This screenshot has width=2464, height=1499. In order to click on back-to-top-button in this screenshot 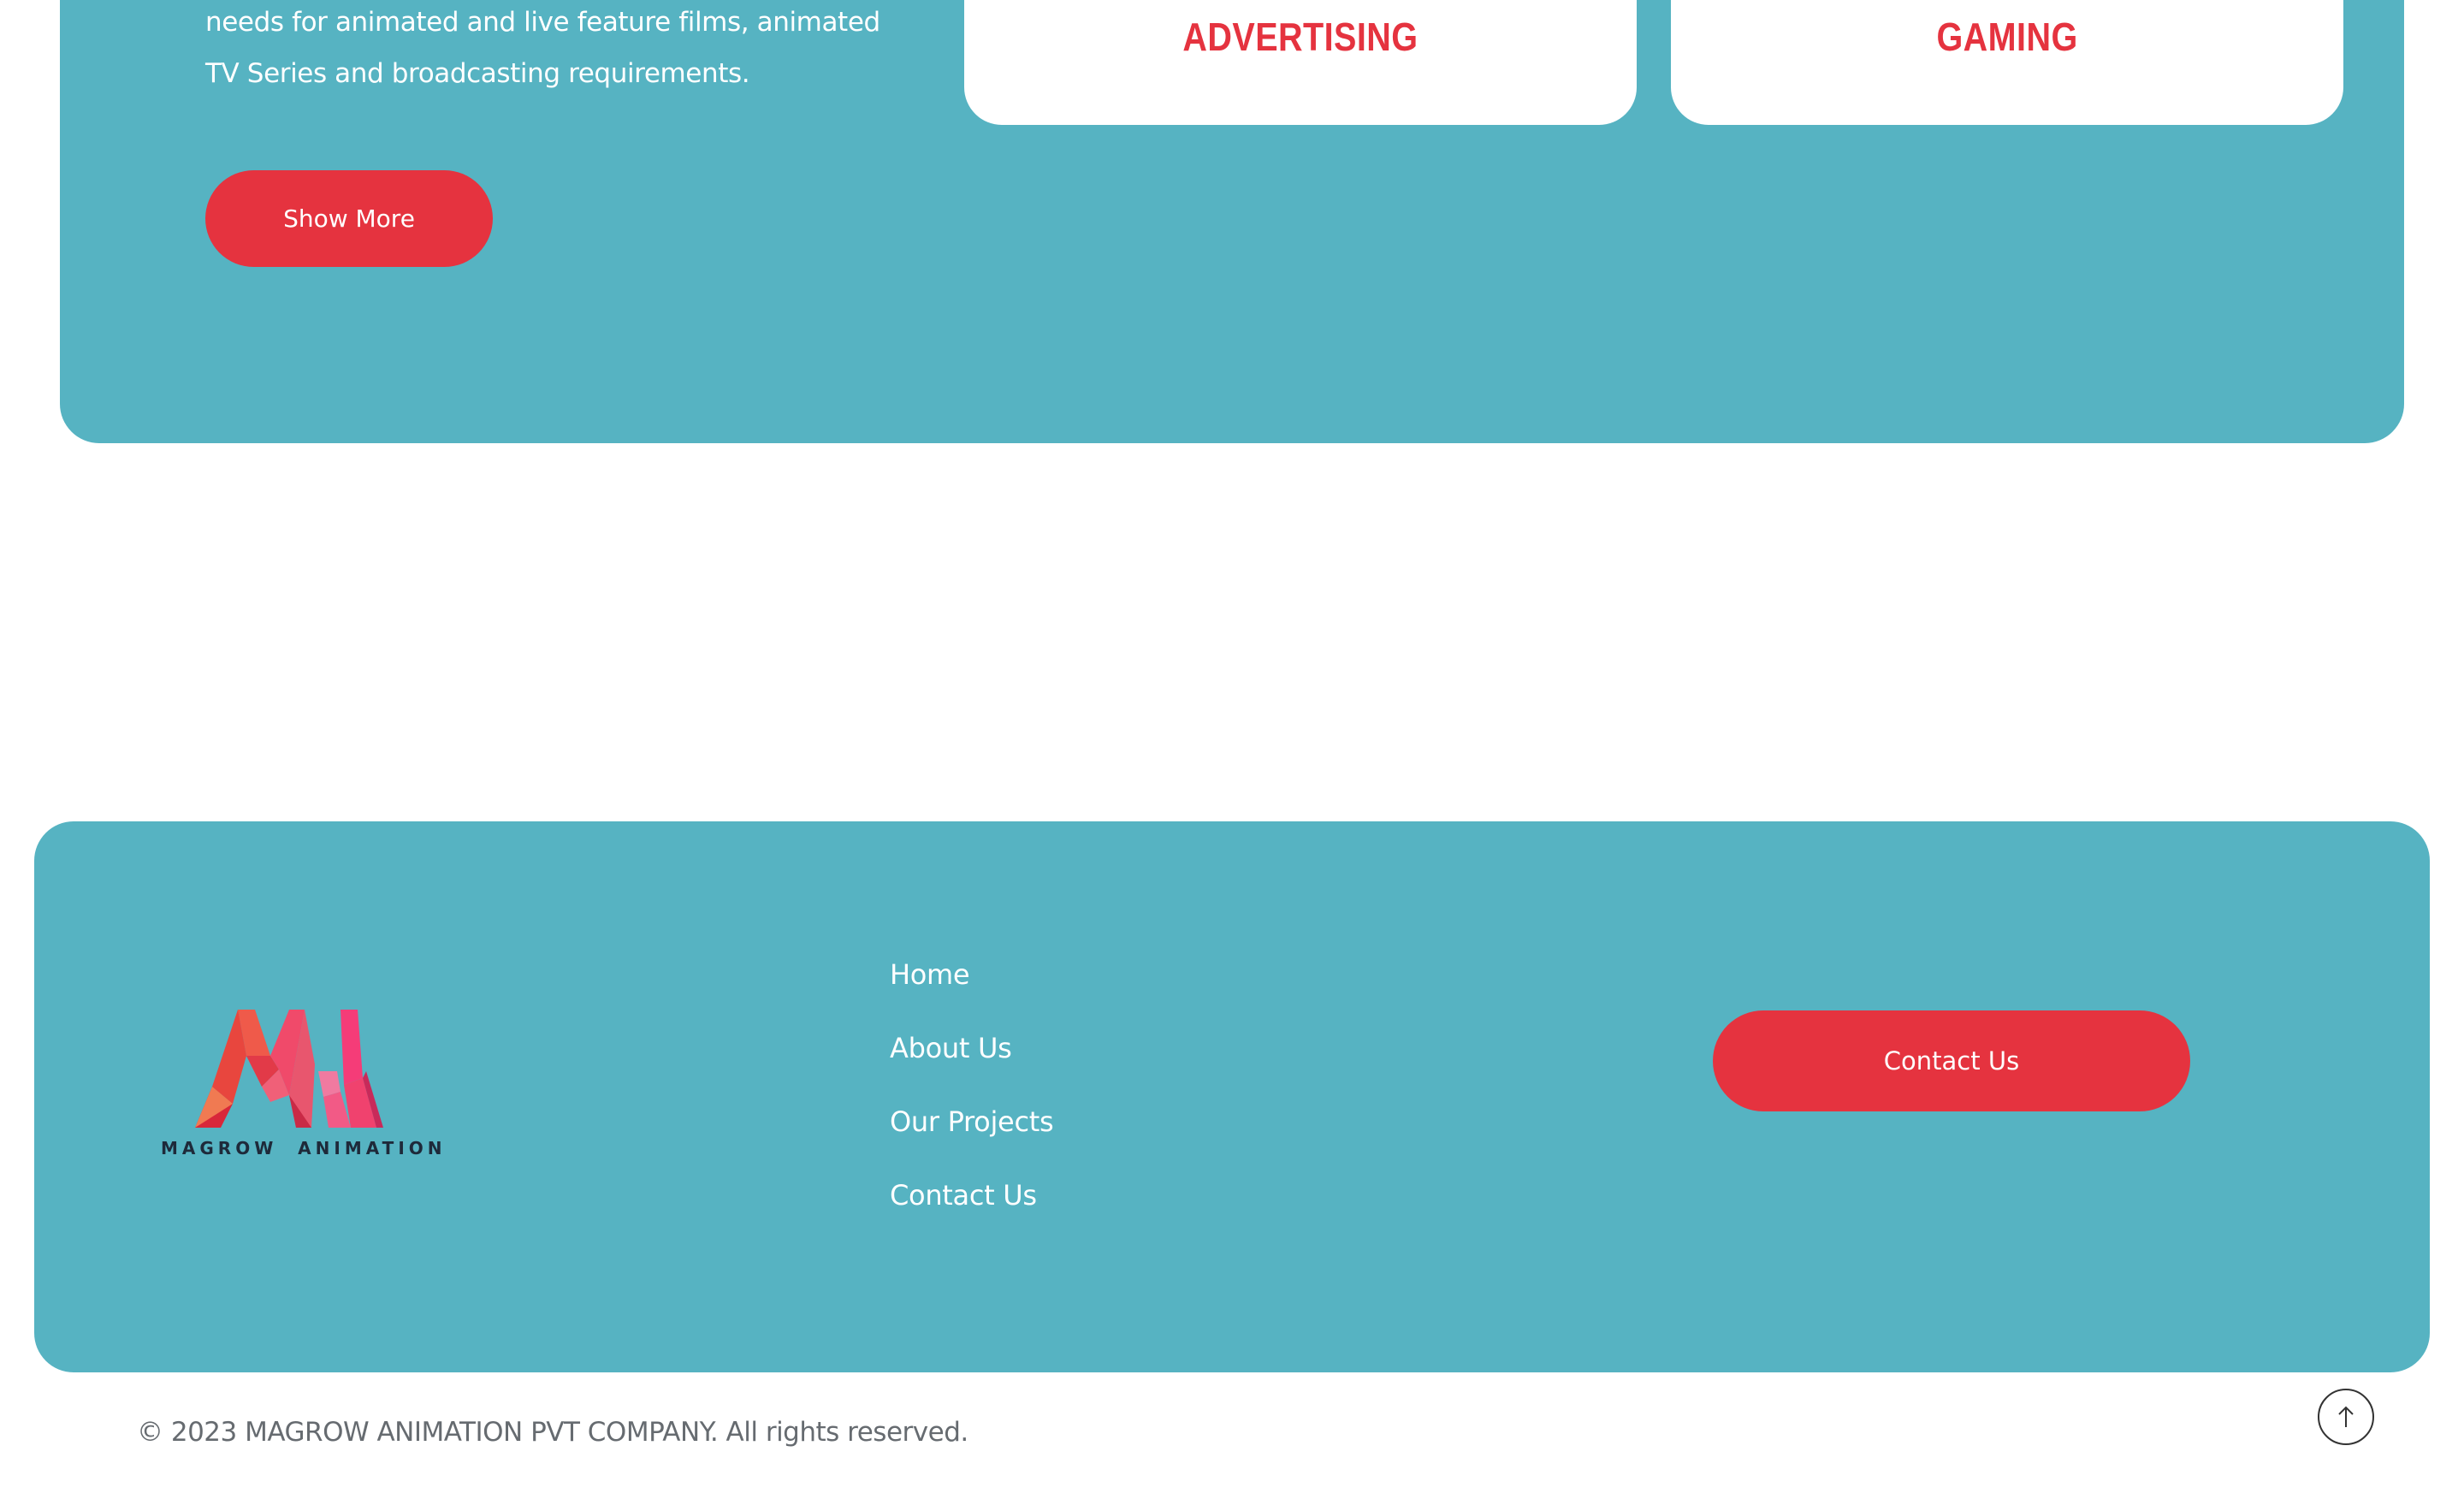, I will do `click(2346, 1417)`.